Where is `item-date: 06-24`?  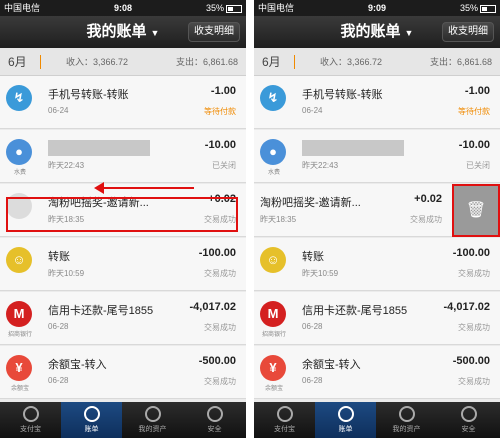 item-date: 06-24 is located at coordinates (58, 110).